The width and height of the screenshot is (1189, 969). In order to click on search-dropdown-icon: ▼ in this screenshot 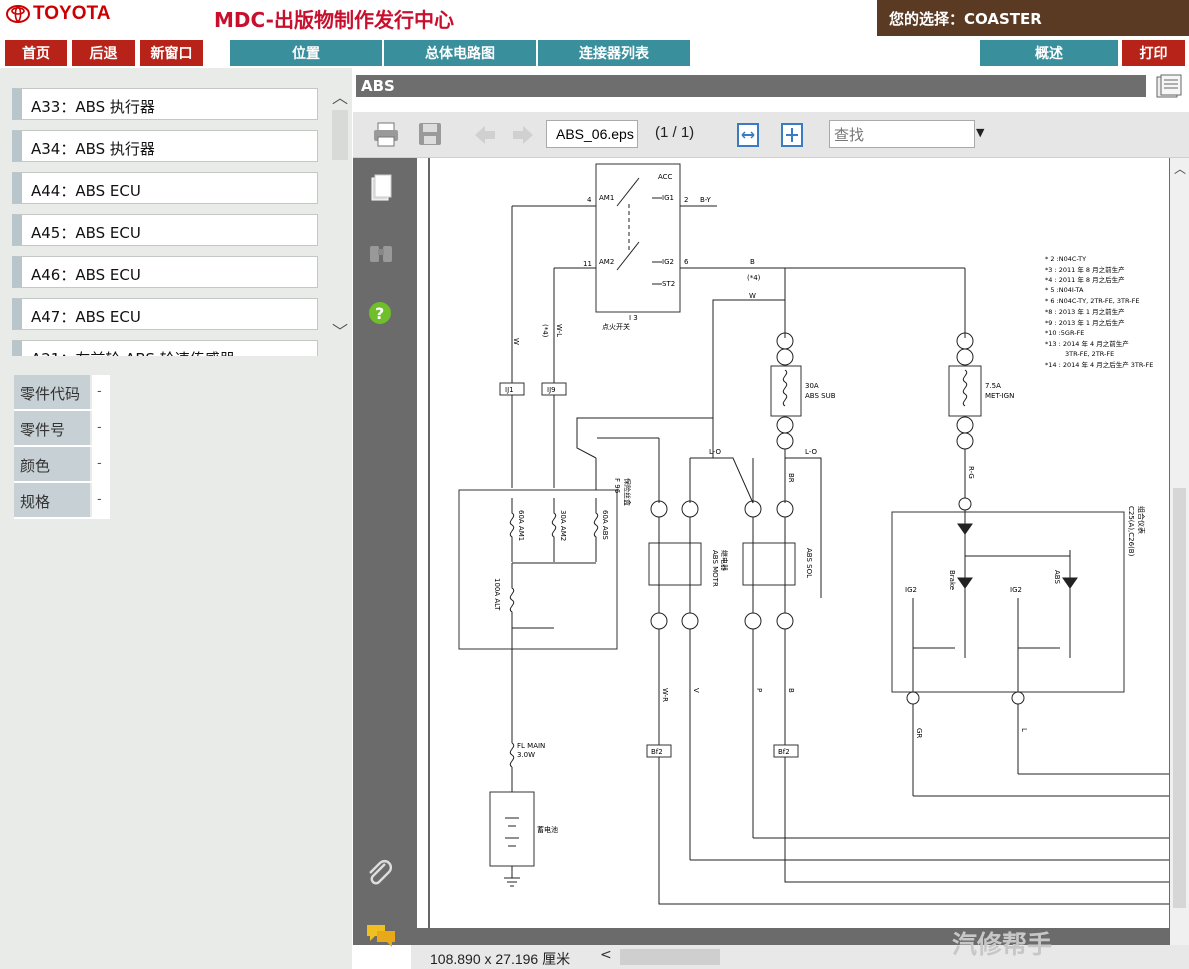, I will do `click(980, 132)`.